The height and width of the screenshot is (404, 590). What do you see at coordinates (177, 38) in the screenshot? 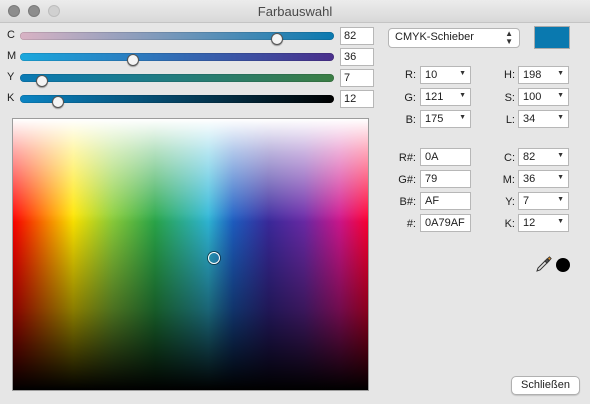
I see `slider-track-c` at bounding box center [177, 38].